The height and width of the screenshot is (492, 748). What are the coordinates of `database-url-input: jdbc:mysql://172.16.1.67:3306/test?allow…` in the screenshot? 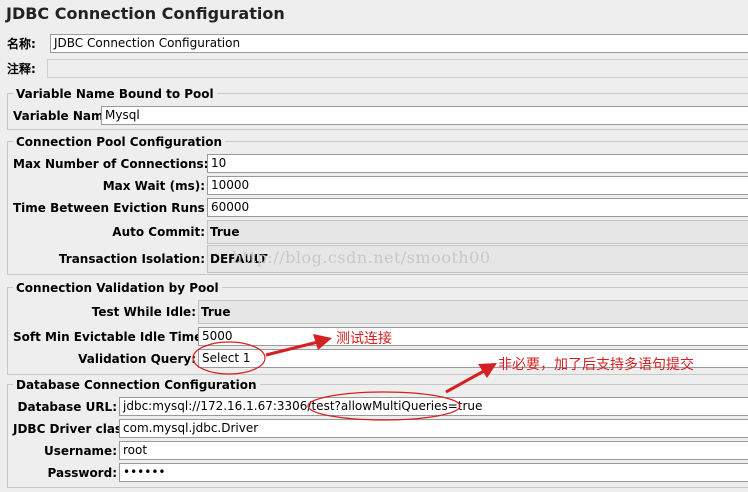 It's located at (433, 406).